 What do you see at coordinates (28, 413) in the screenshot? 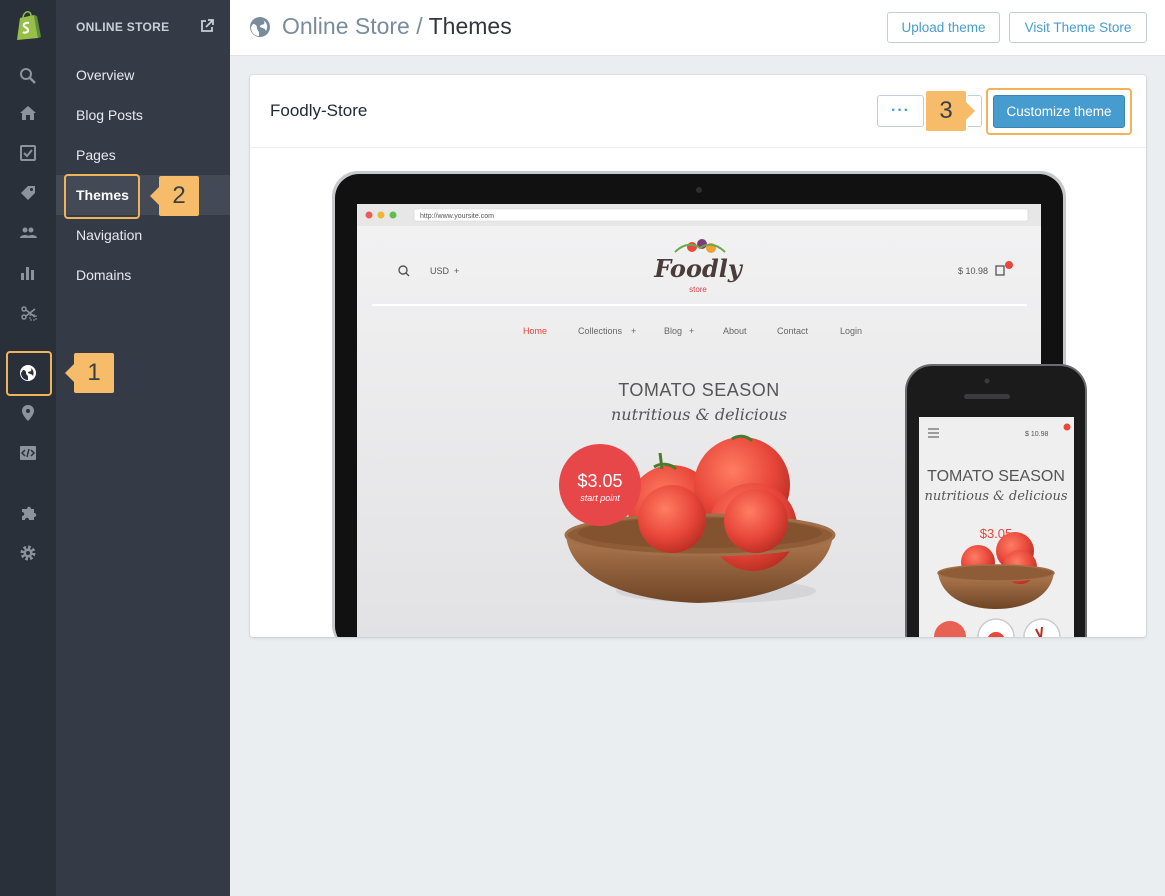
I see `location-icon` at bounding box center [28, 413].